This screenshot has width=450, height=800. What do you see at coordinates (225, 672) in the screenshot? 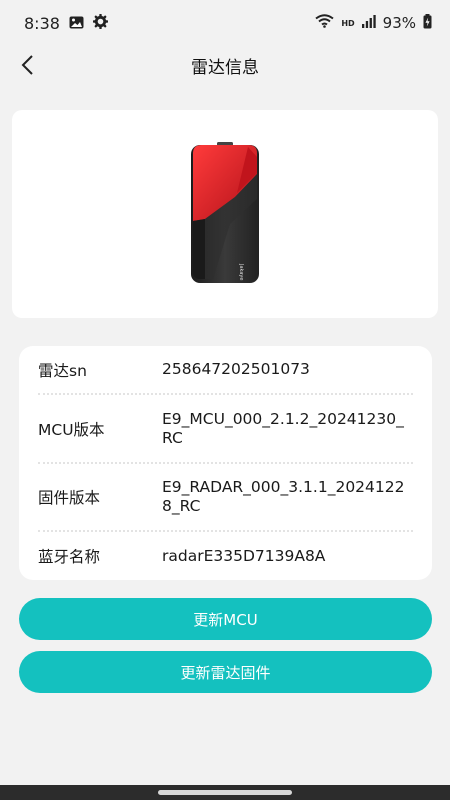
I see `update-radar-firmware-button: 更新雷达固件` at bounding box center [225, 672].